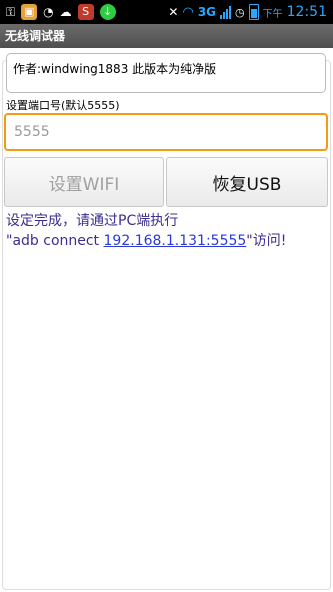  Describe the element at coordinates (272, 14) in the screenshot. I see `clock-ampm: 下午` at that location.